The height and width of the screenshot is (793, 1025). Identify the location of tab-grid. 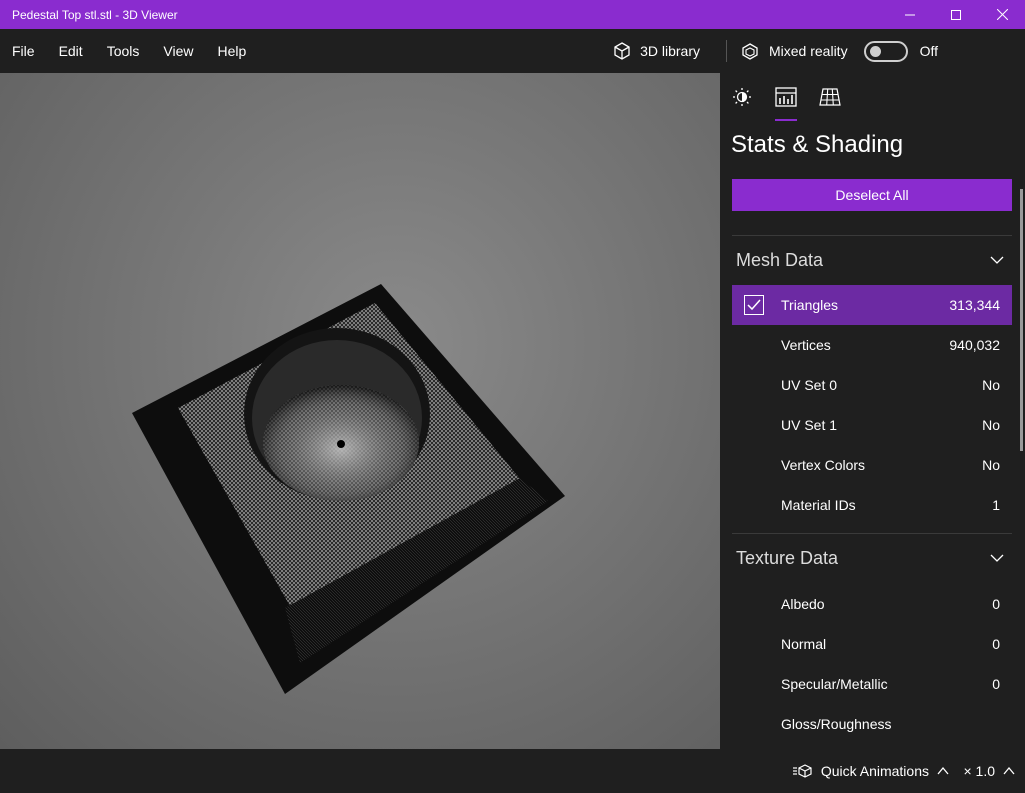
(830, 97).